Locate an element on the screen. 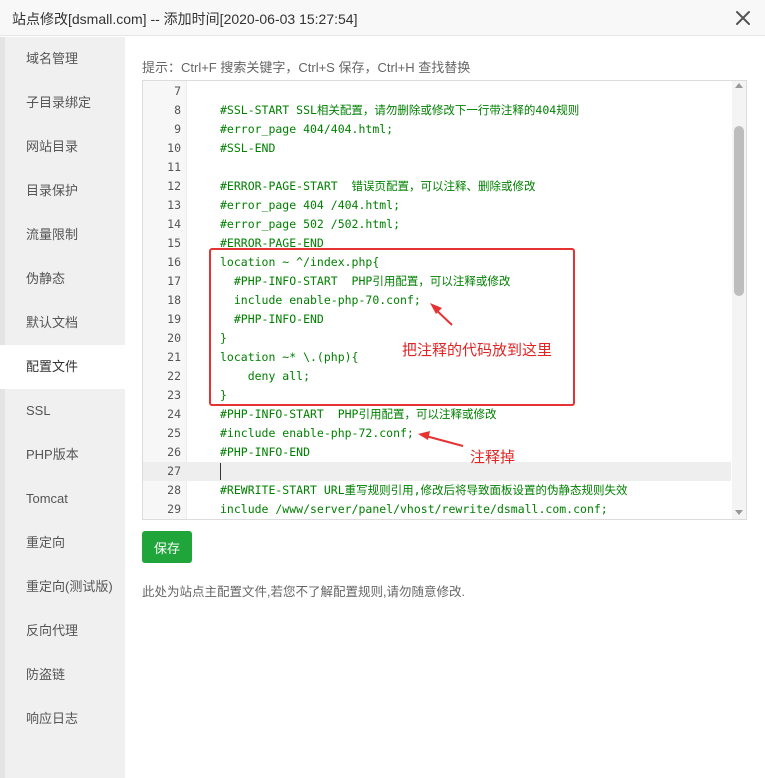 The height and width of the screenshot is (778, 765). code-line: 11 is located at coordinates (437, 167).